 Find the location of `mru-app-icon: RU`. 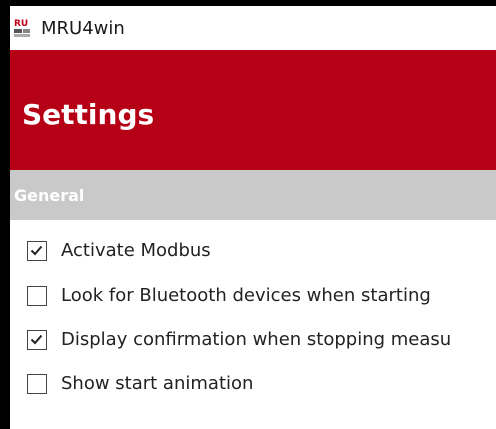

mru-app-icon: RU is located at coordinates (22, 28).